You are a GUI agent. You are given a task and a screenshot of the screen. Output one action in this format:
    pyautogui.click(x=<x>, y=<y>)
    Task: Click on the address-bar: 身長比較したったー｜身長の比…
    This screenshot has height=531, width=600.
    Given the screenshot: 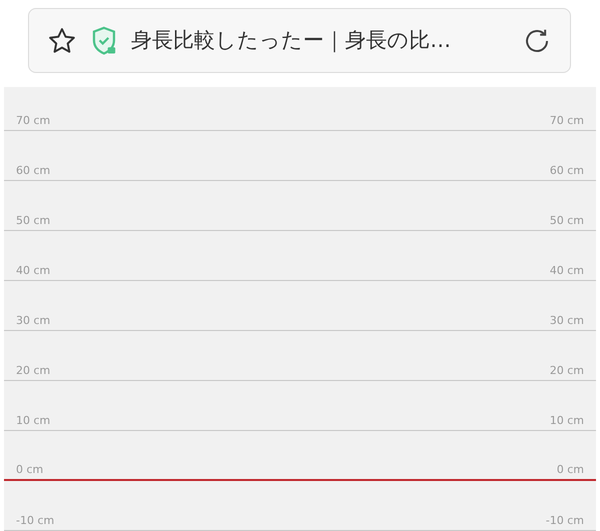 What is the action you would take?
    pyautogui.click(x=299, y=40)
    